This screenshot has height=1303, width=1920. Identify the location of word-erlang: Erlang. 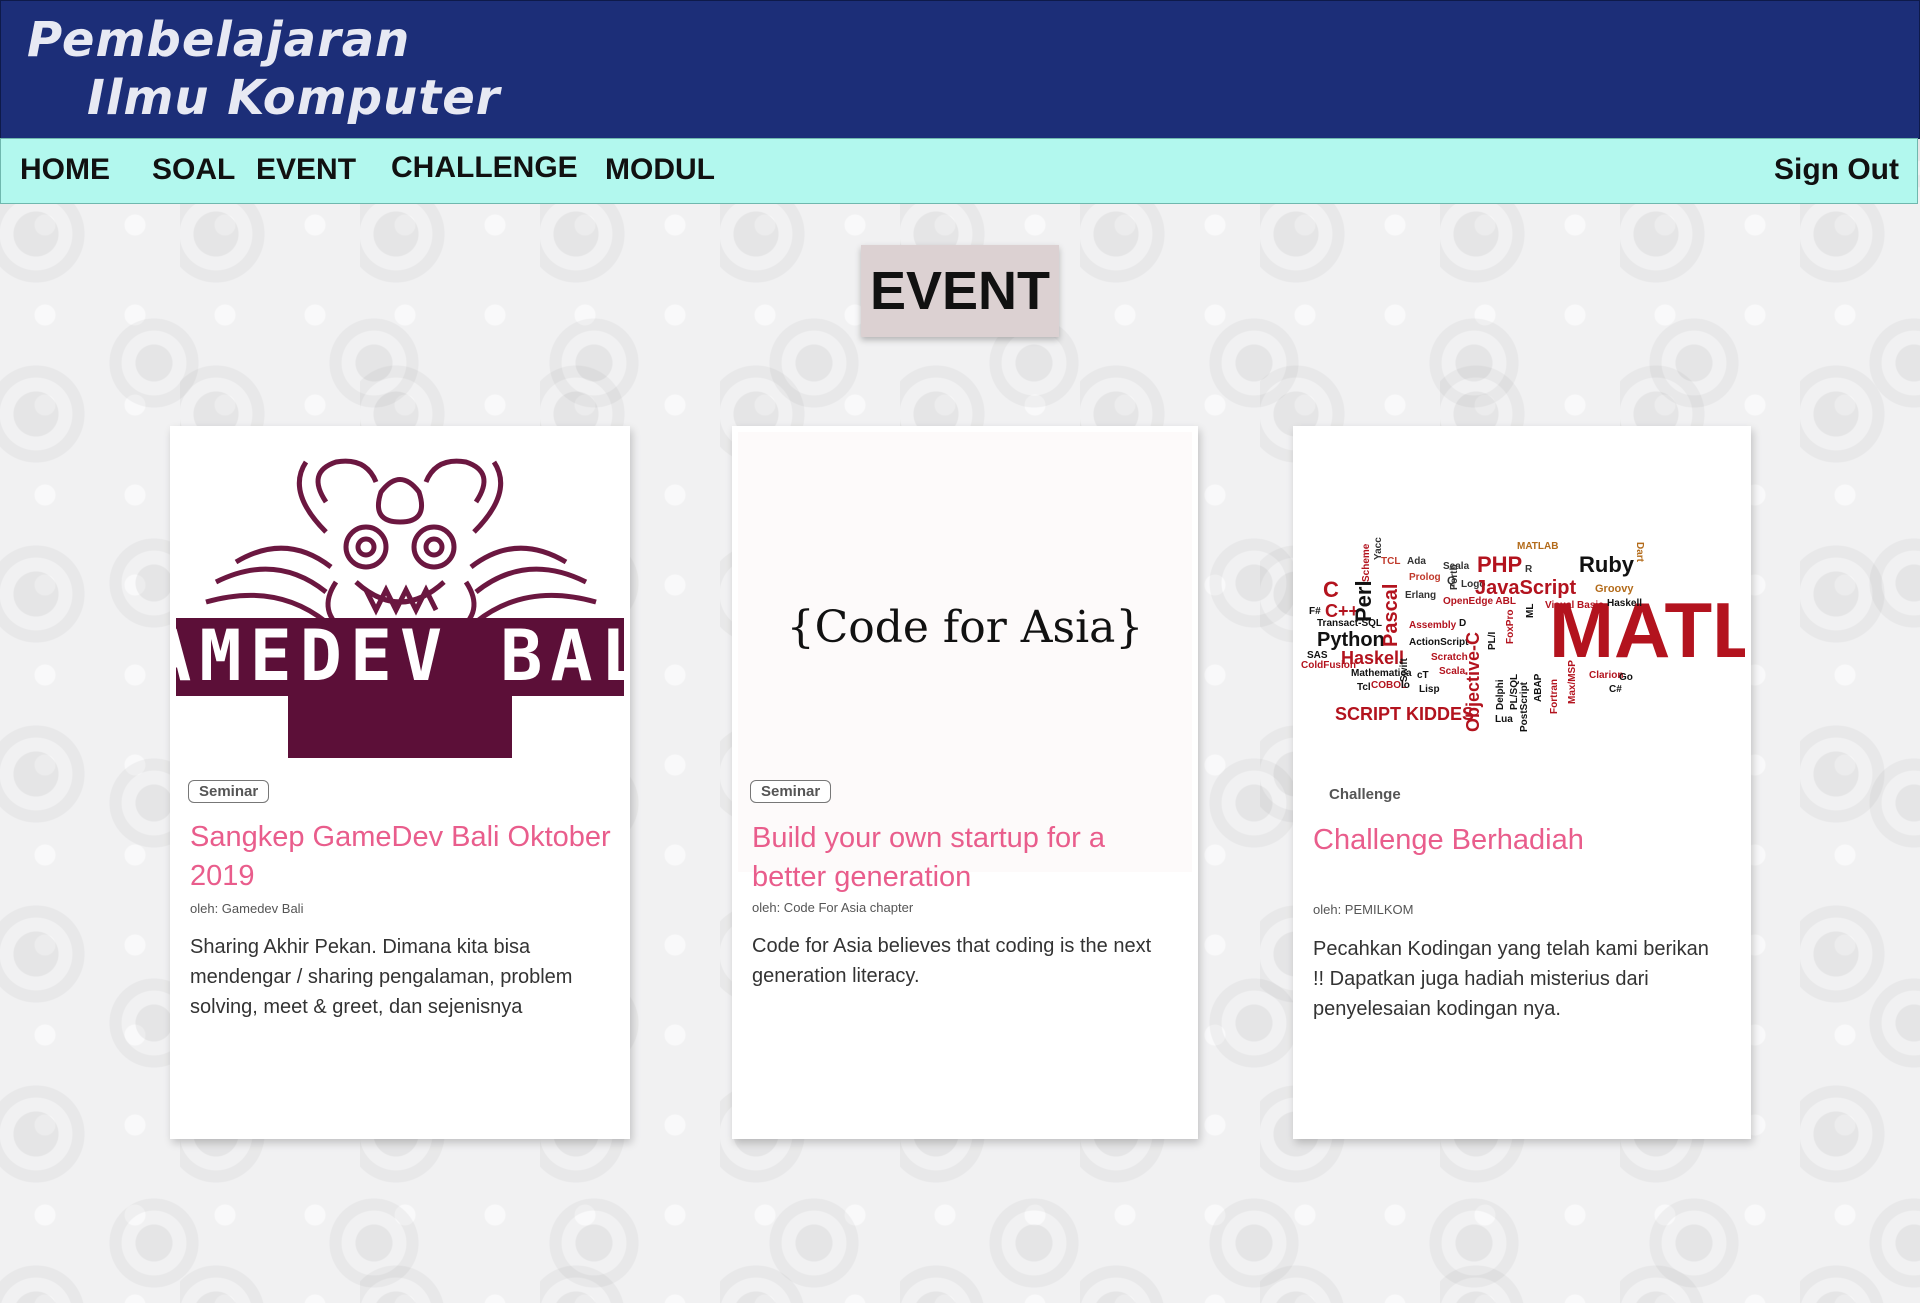
(1420, 595).